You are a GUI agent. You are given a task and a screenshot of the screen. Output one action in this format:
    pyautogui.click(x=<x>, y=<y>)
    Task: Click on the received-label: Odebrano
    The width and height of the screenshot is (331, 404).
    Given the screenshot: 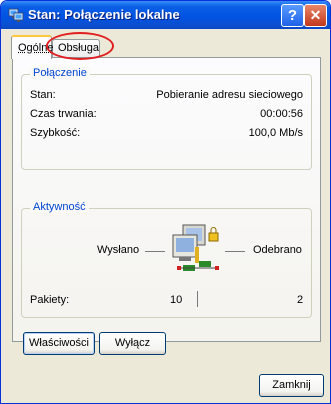 What is the action you would take?
    pyautogui.click(x=277, y=250)
    